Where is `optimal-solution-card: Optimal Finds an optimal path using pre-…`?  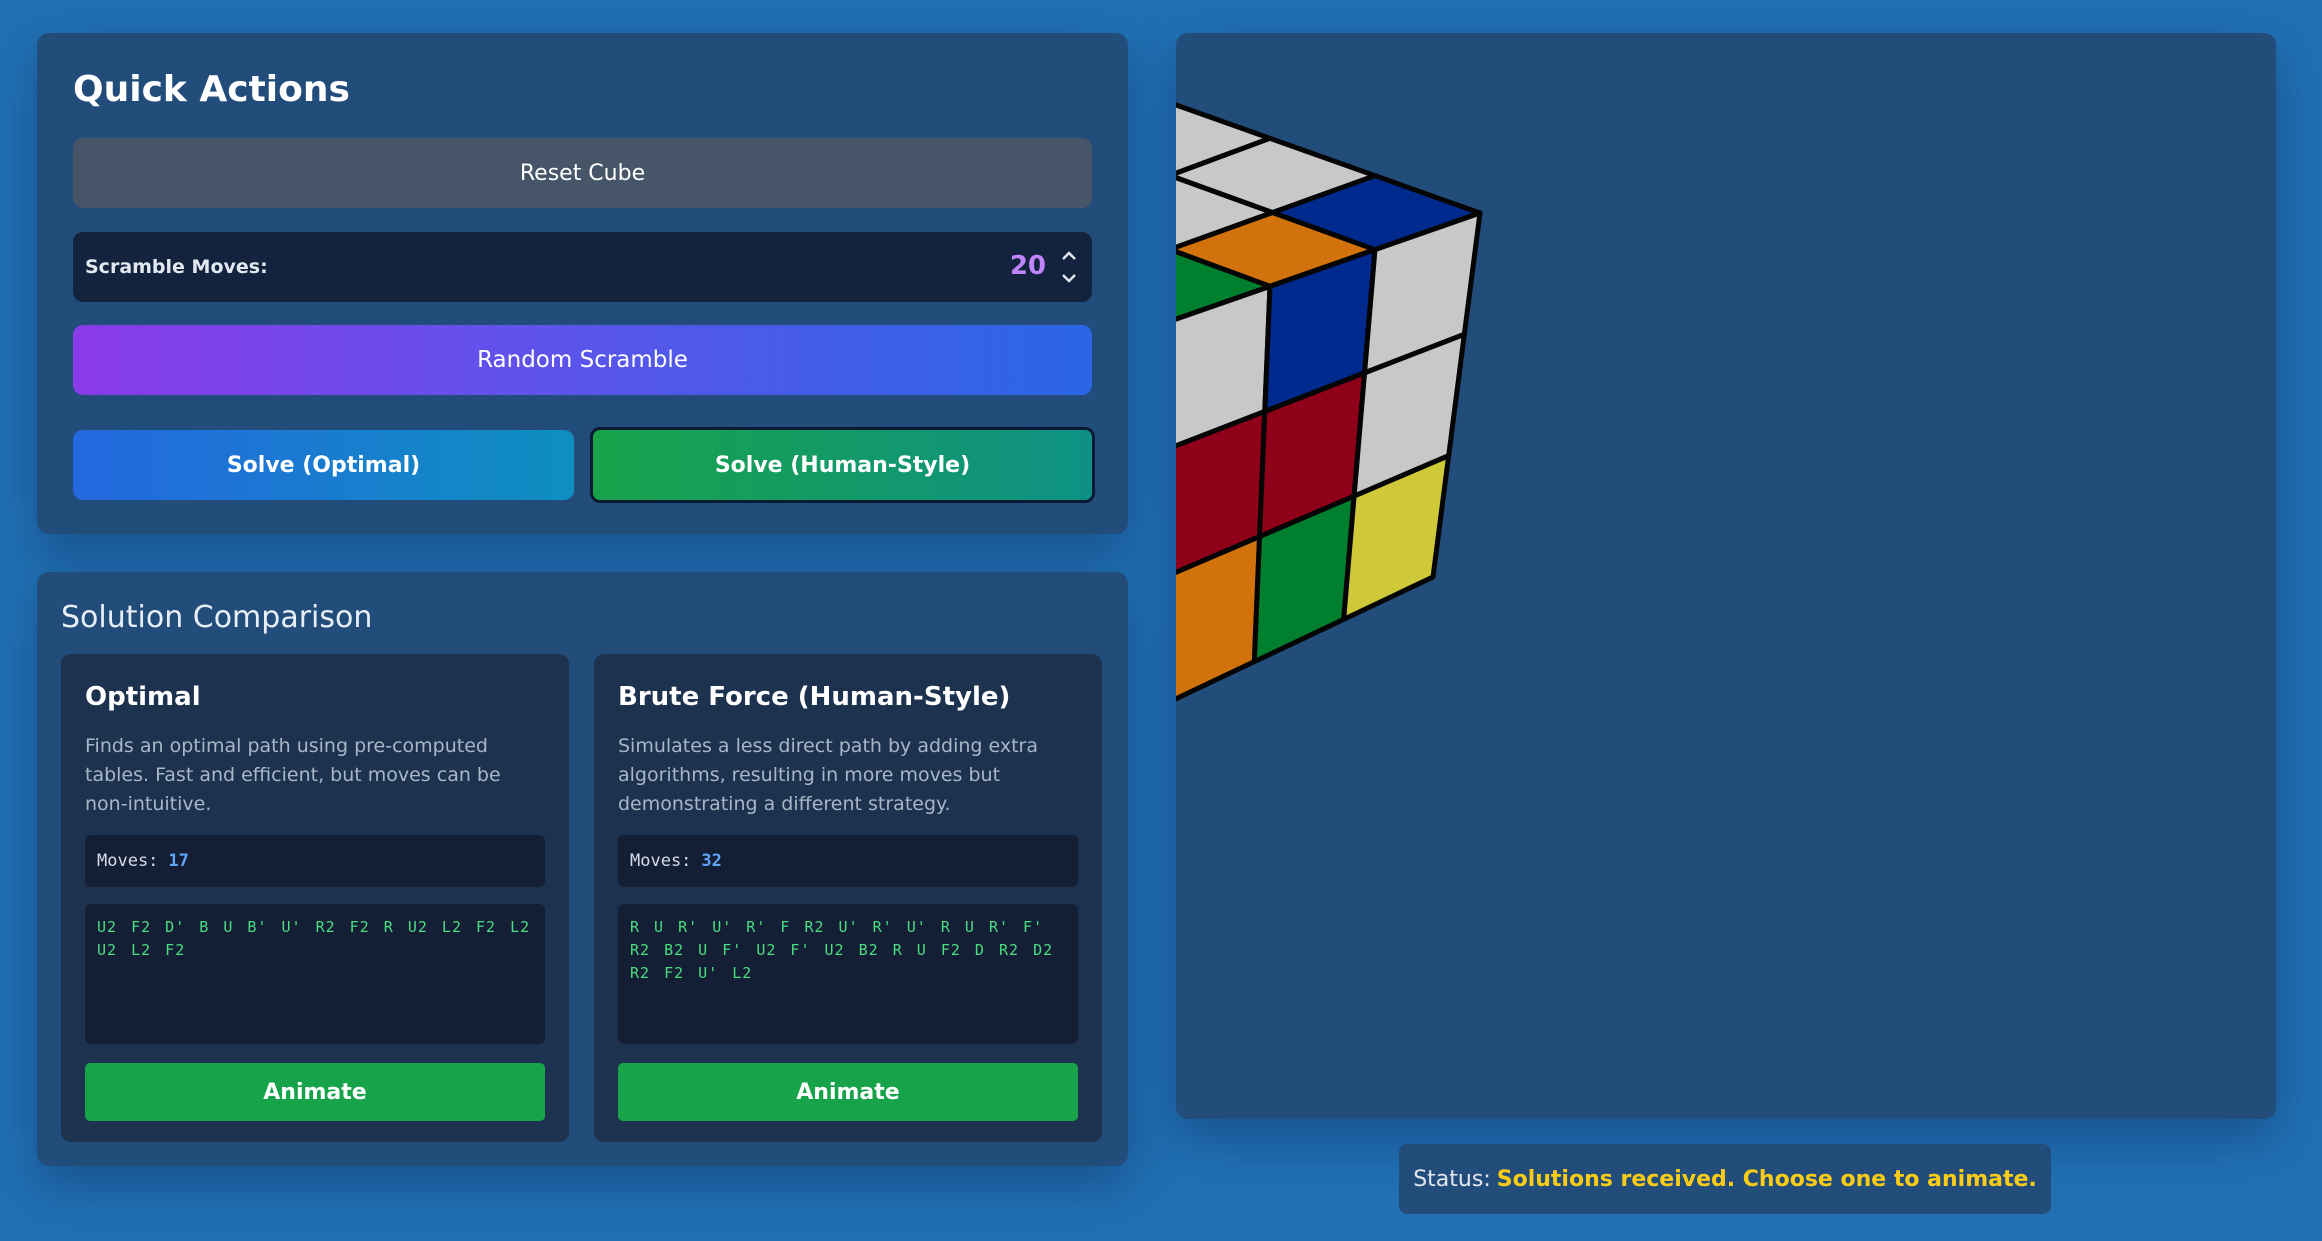
optimal-solution-card: Optimal Finds an optimal path using pre-… is located at coordinates (315, 898).